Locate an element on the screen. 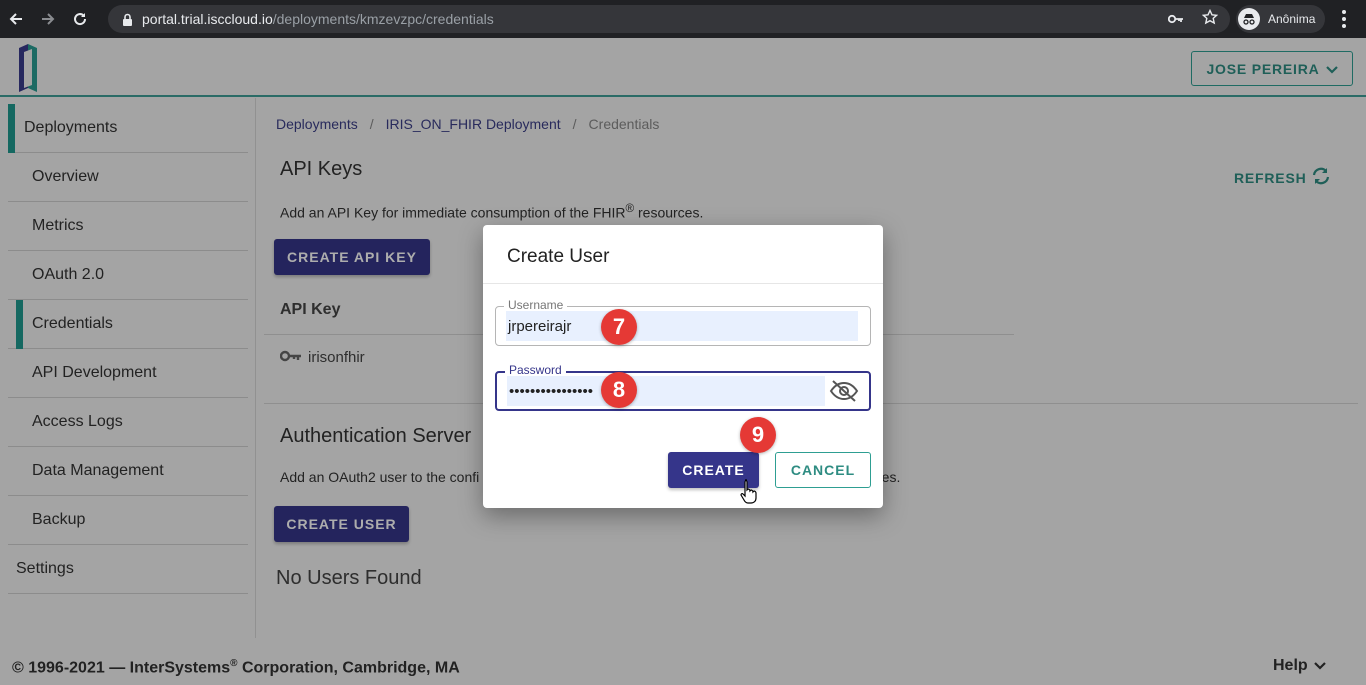  password-input: •••••••••••••••• is located at coordinates (666, 391).